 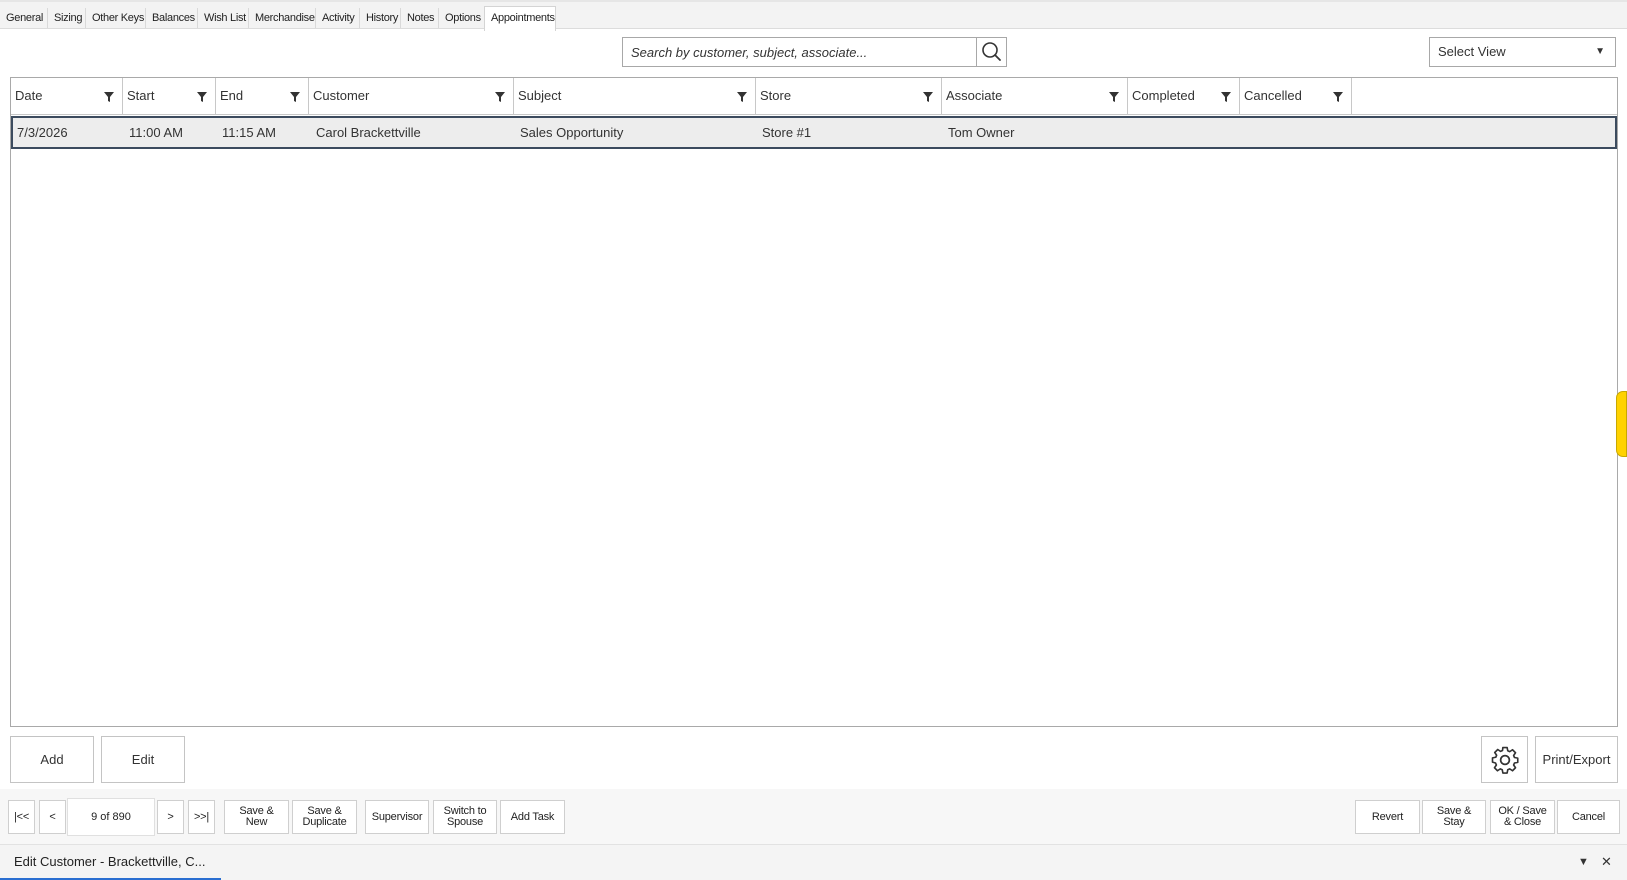 I want to click on tab-activity: Activity, so click(x=335, y=18).